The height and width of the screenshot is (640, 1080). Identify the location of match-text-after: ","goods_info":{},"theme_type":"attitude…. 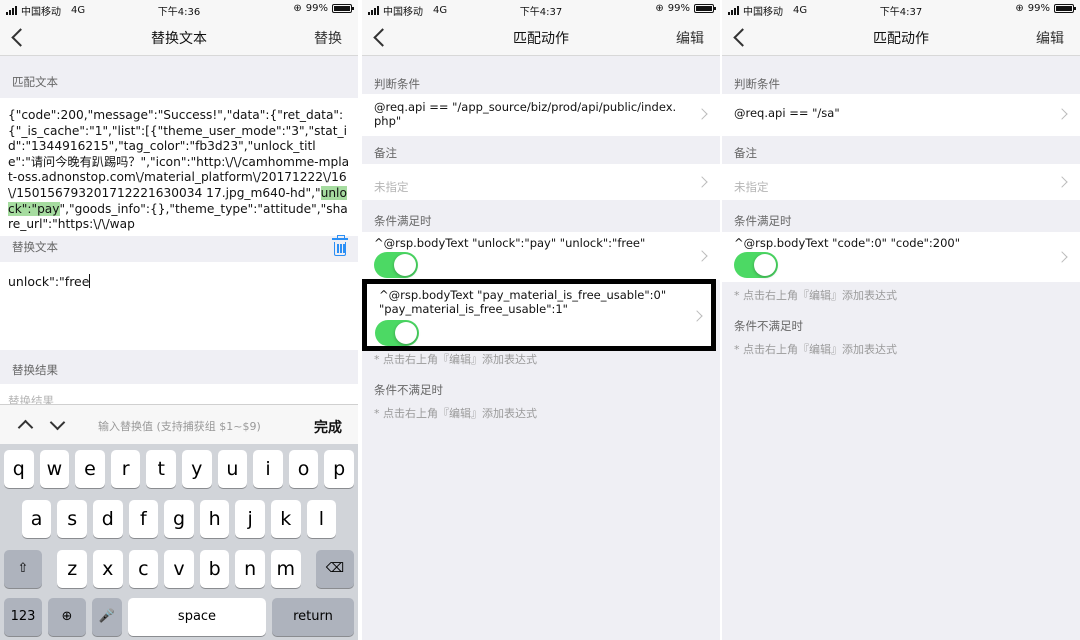
(178, 216).